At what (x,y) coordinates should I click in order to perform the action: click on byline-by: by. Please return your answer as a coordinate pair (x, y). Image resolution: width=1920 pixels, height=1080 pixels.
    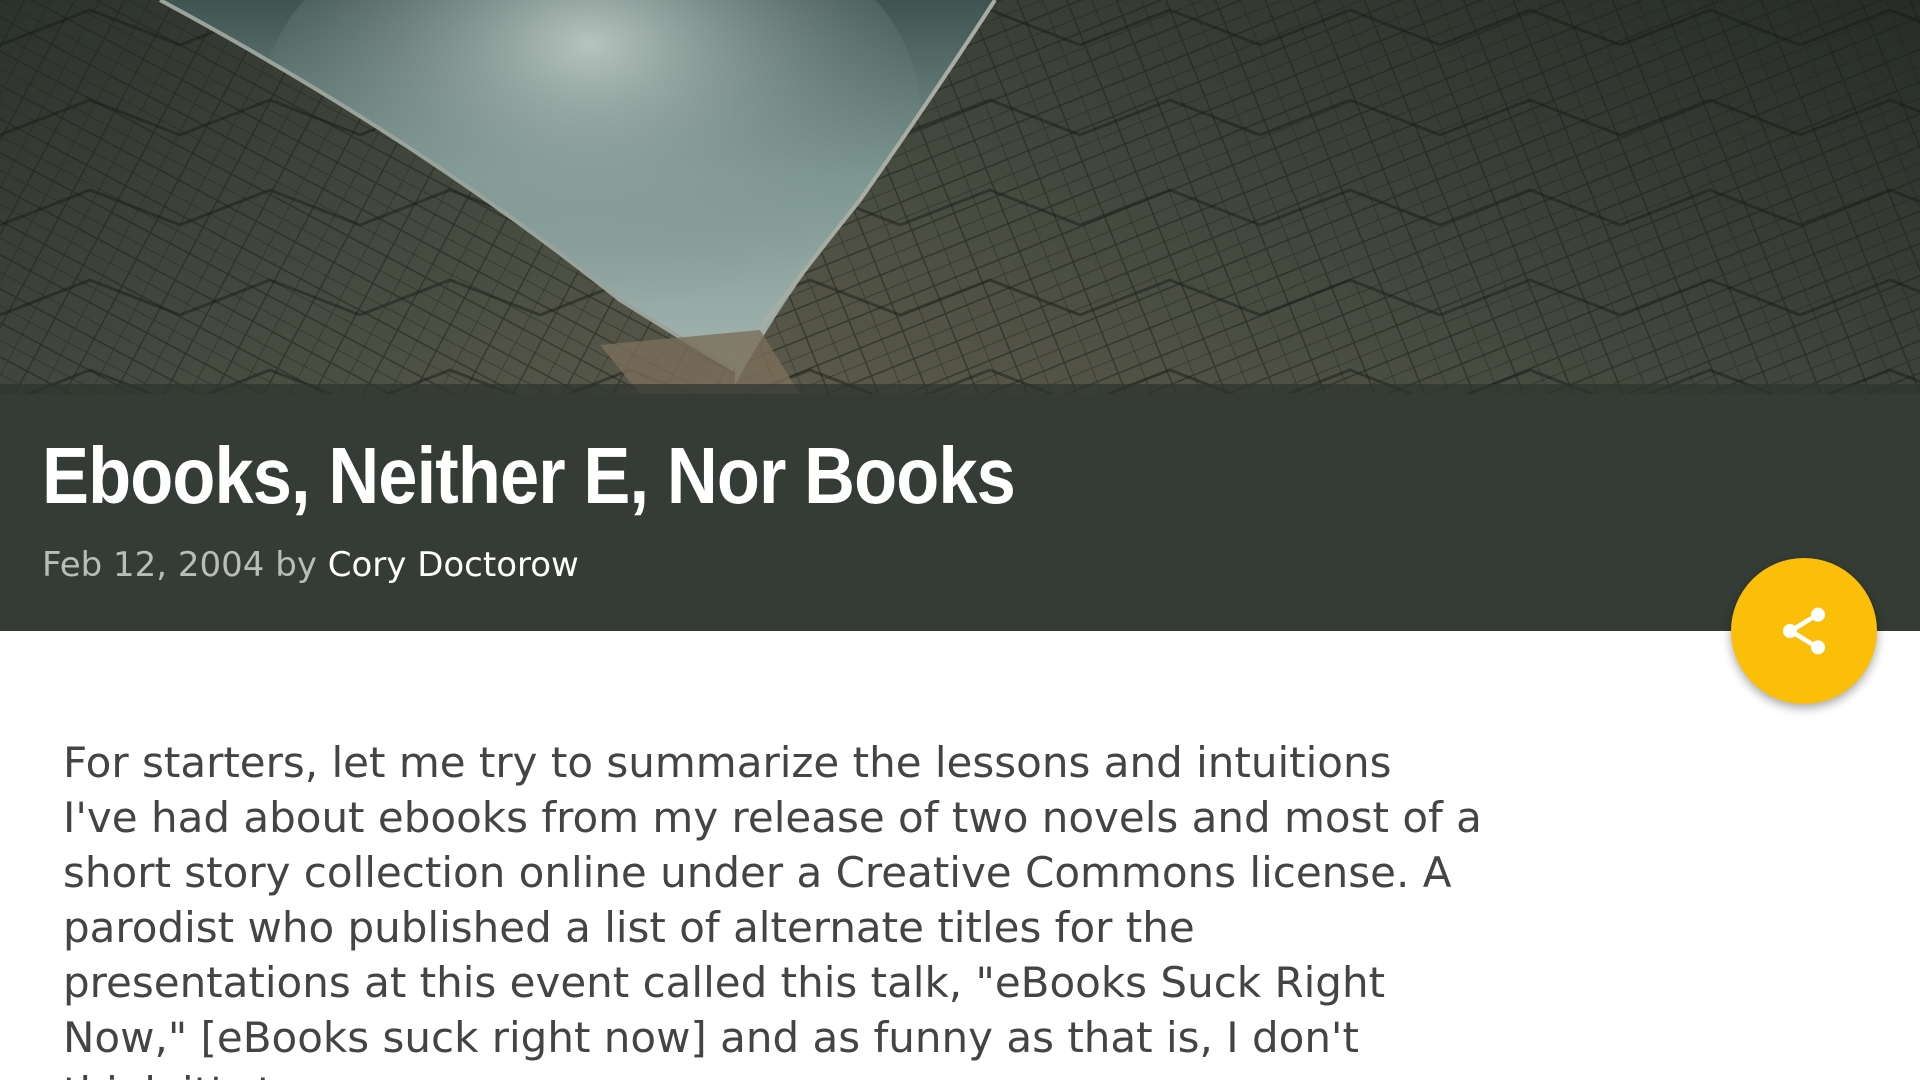
    Looking at the image, I should click on (296, 565).